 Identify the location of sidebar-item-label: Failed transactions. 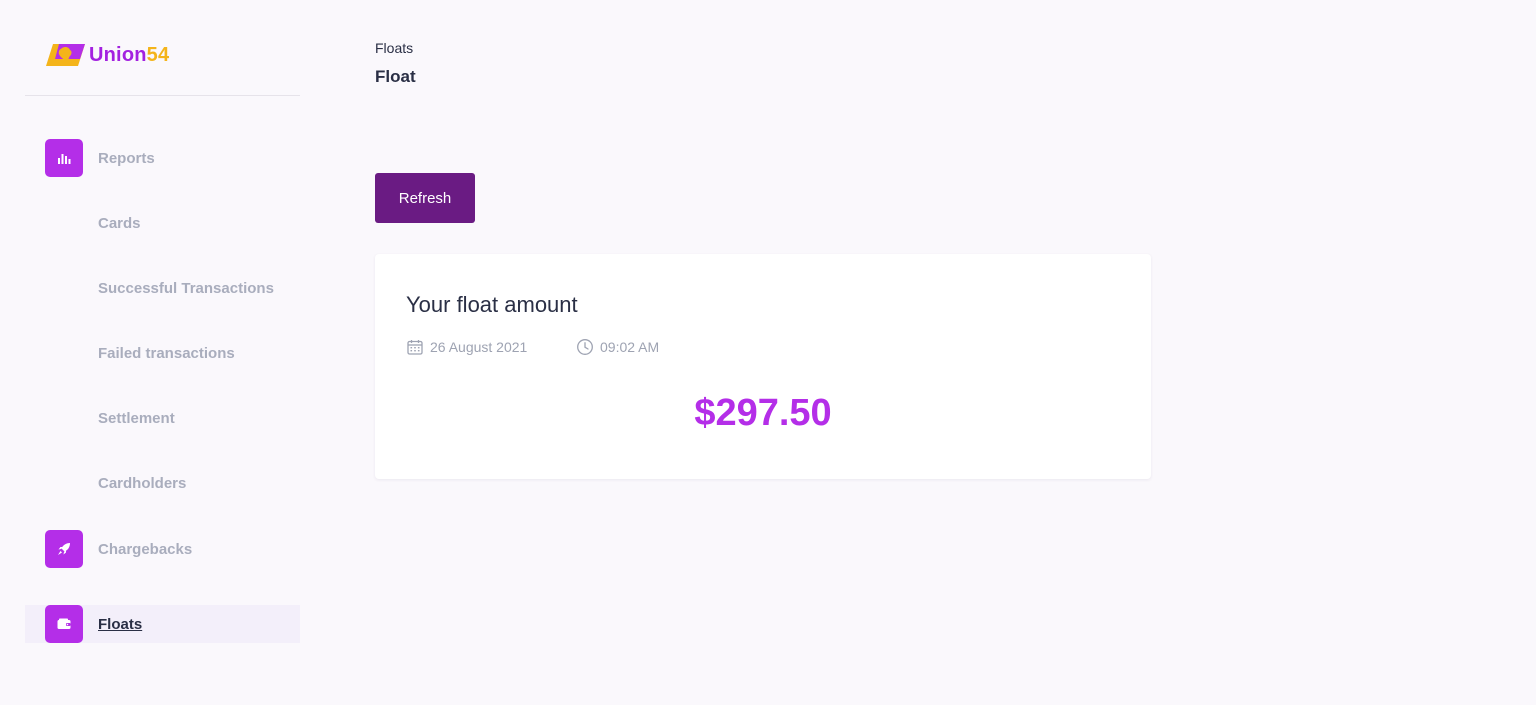
(166, 353).